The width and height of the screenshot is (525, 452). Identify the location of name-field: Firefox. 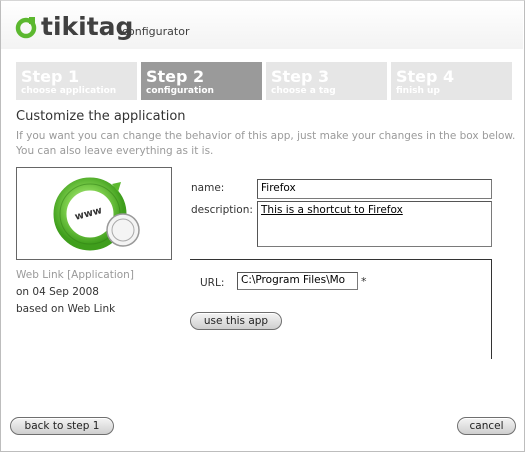
(374, 189).